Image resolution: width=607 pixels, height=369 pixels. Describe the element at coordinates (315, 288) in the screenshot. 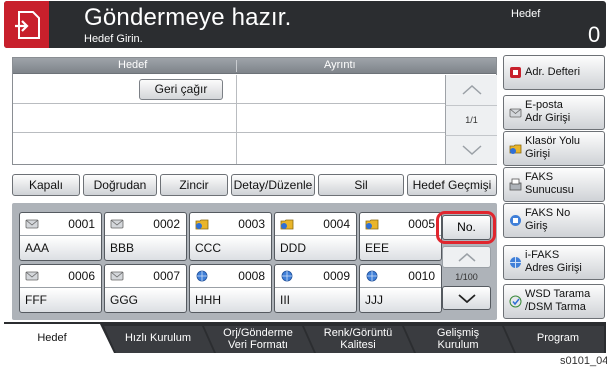

I see `one-touch-key: 0009 III` at that location.